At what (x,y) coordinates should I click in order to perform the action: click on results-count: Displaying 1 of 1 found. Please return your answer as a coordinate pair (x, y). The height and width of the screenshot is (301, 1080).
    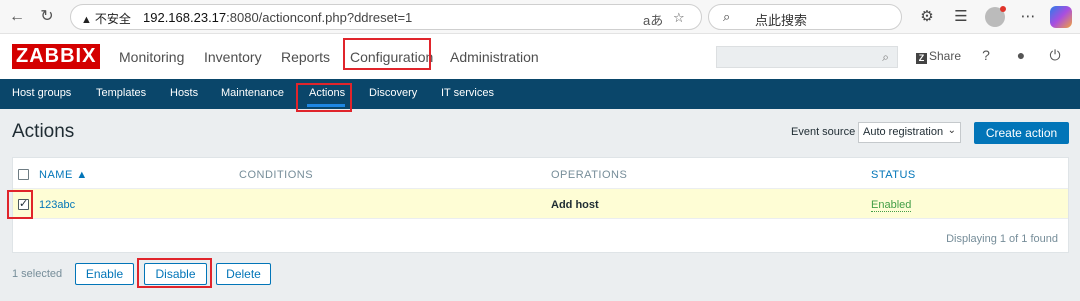
    Looking at the image, I should click on (1002, 239).